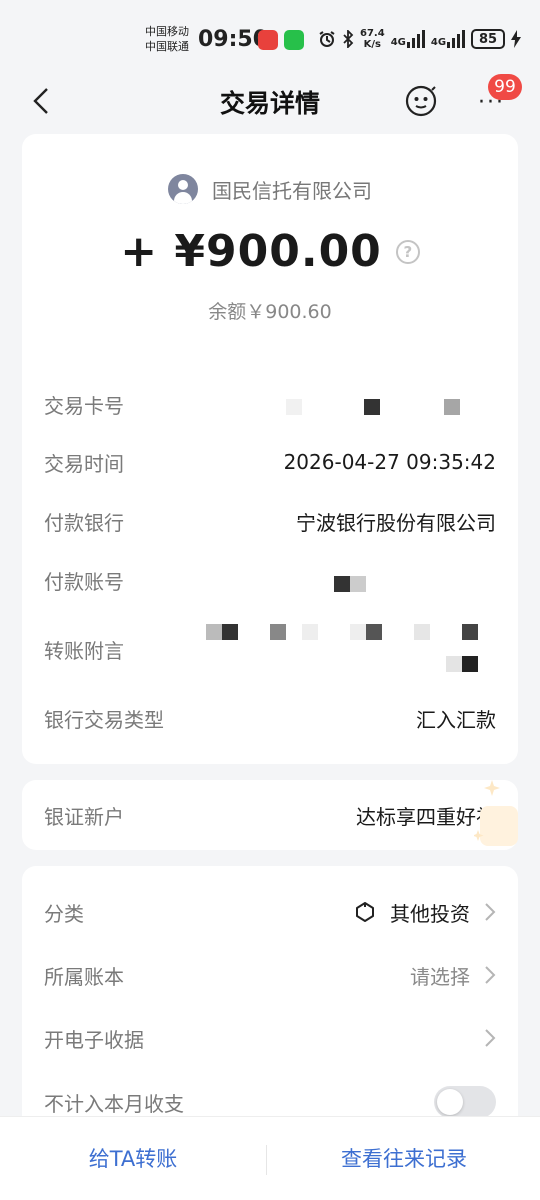 The height and width of the screenshot is (1200, 540). Describe the element at coordinates (84, 976) in the screenshot. I see `account-book-label: 所属账本` at that location.